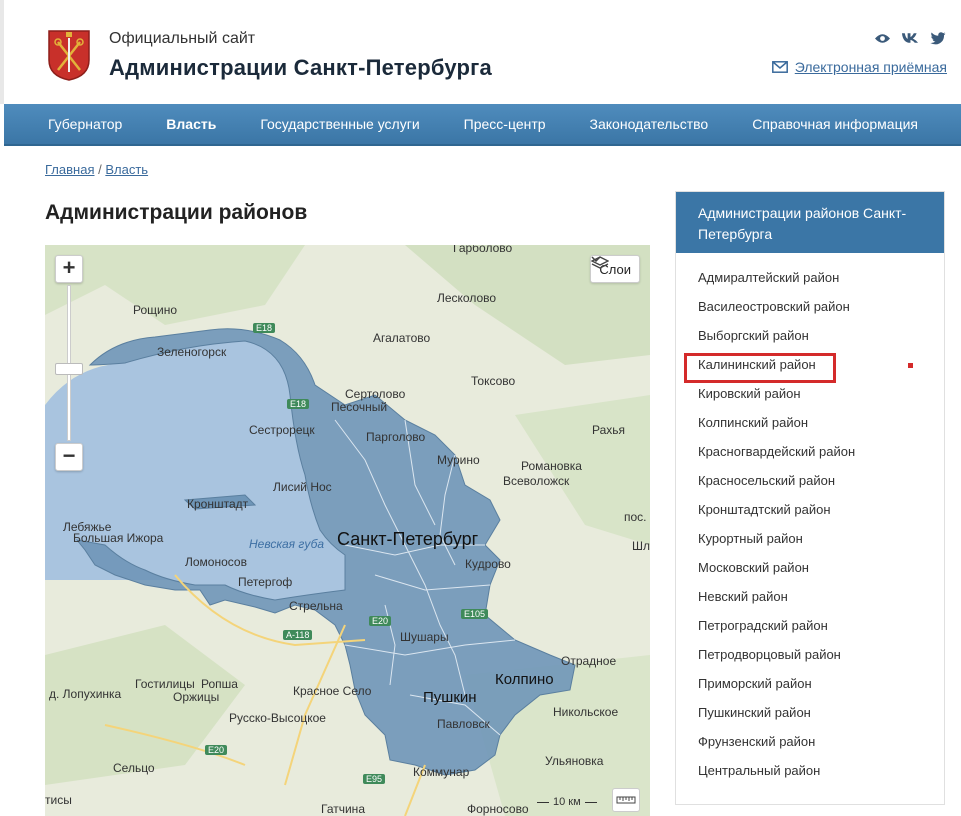  What do you see at coordinates (118, 538) in the screenshot?
I see `map-label: Большая Ижора` at bounding box center [118, 538].